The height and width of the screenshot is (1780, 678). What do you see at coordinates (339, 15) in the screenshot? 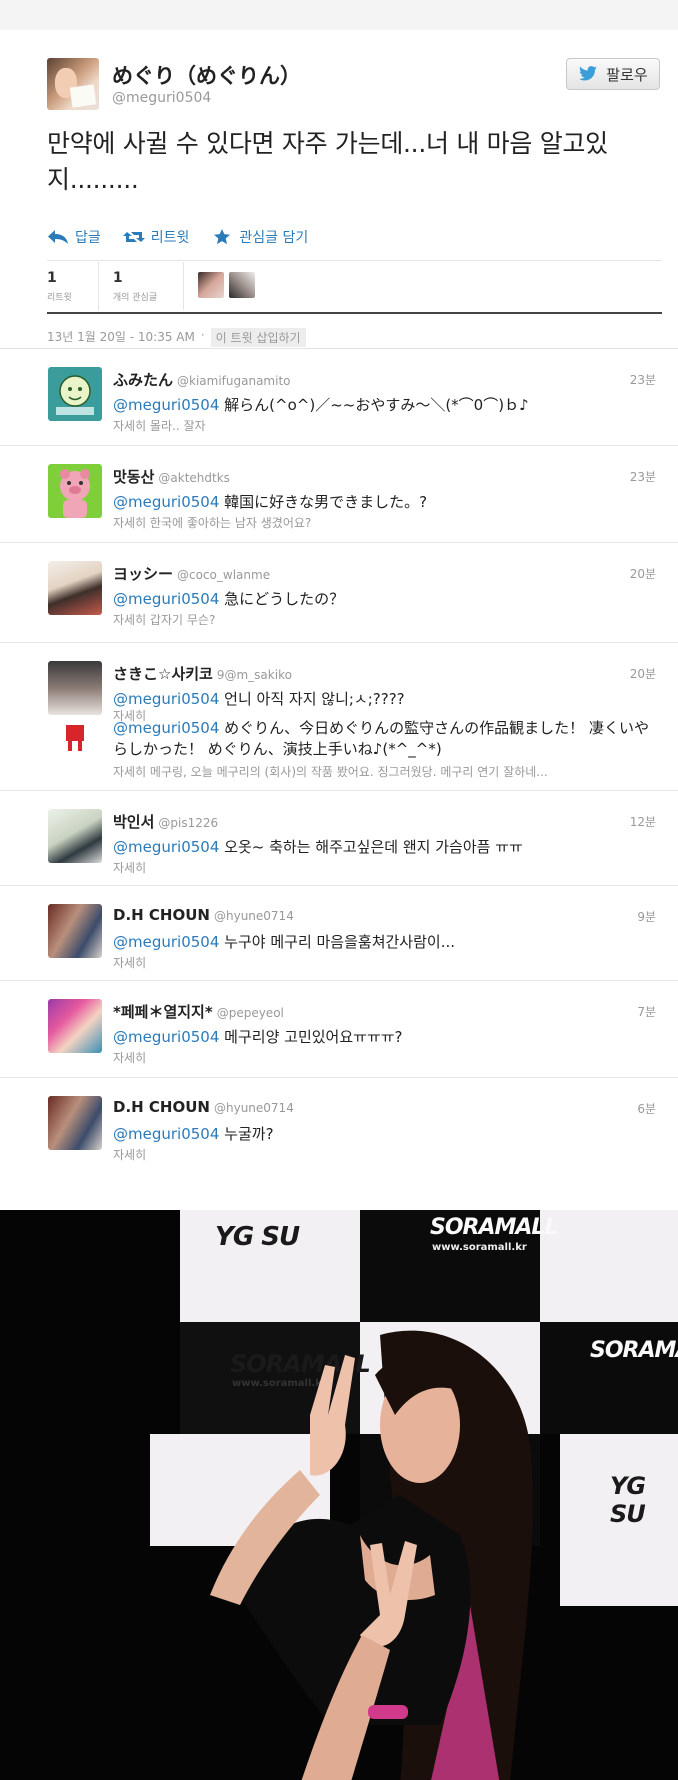
I see `top-strip` at bounding box center [339, 15].